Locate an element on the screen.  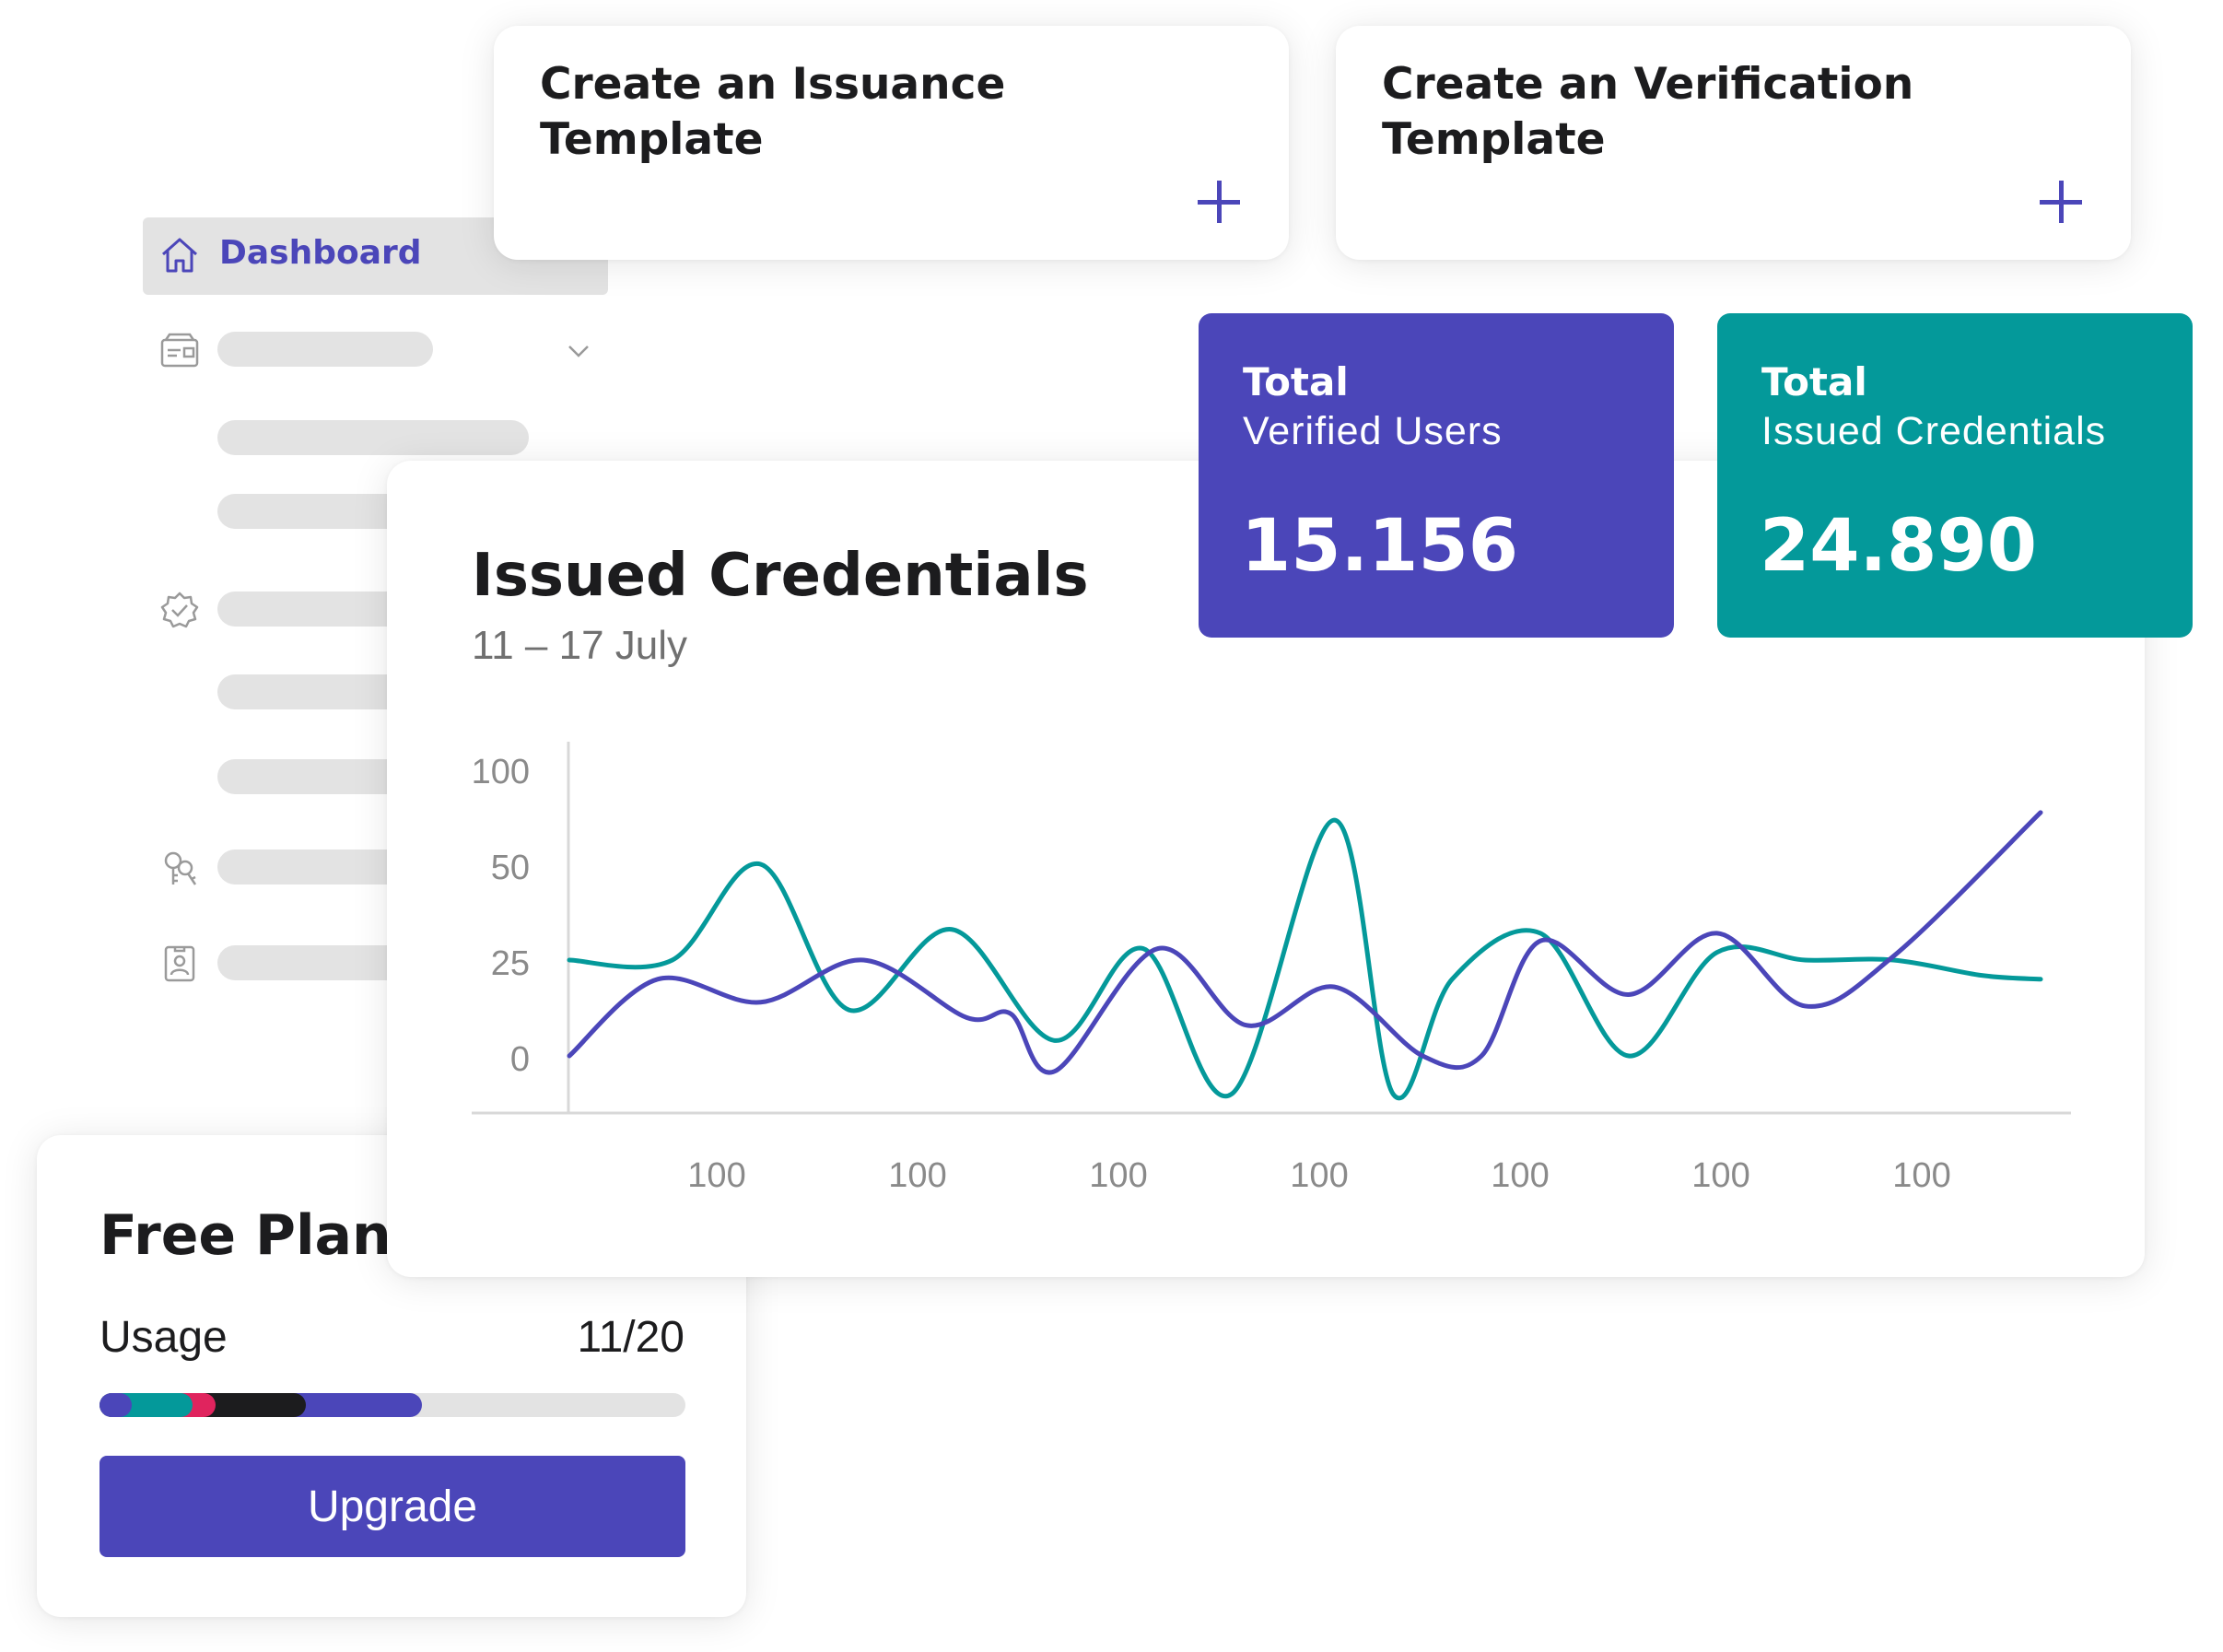
total-verified-users-card: Total Verified Users 15.156 is located at coordinates (1436, 475).